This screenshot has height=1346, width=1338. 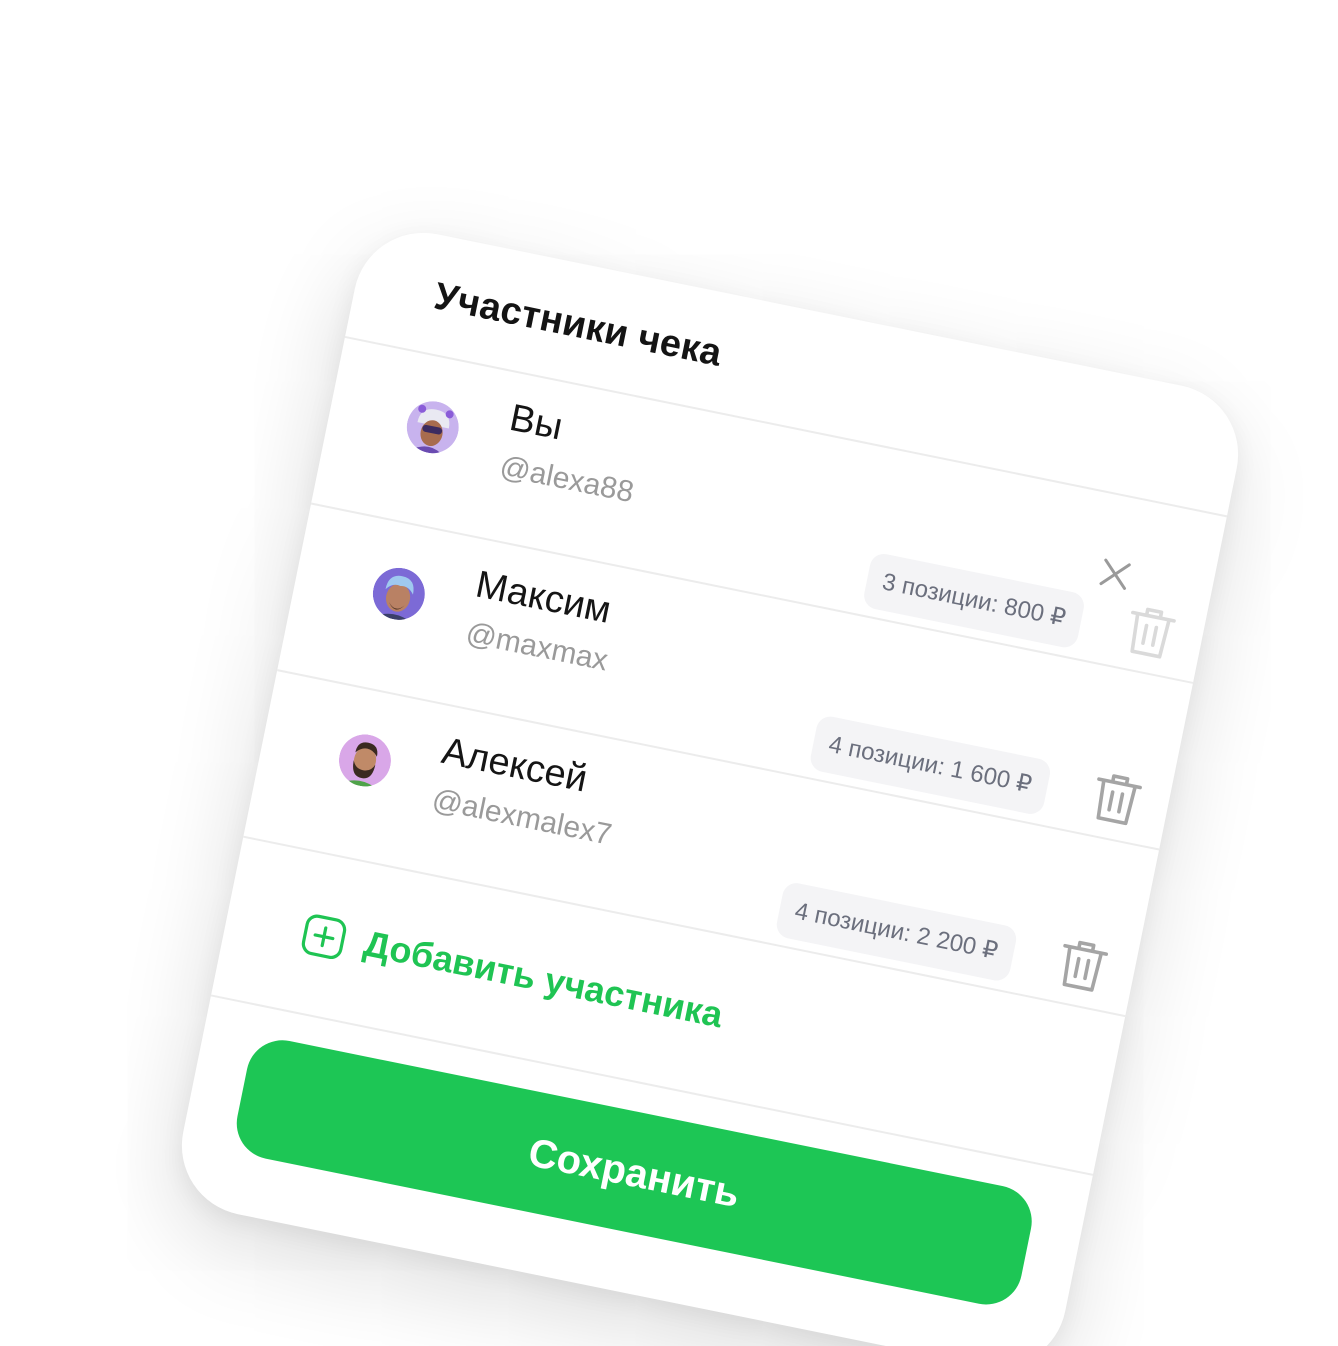 I want to click on dialog-title: Участники чека, so click(x=578, y=325).